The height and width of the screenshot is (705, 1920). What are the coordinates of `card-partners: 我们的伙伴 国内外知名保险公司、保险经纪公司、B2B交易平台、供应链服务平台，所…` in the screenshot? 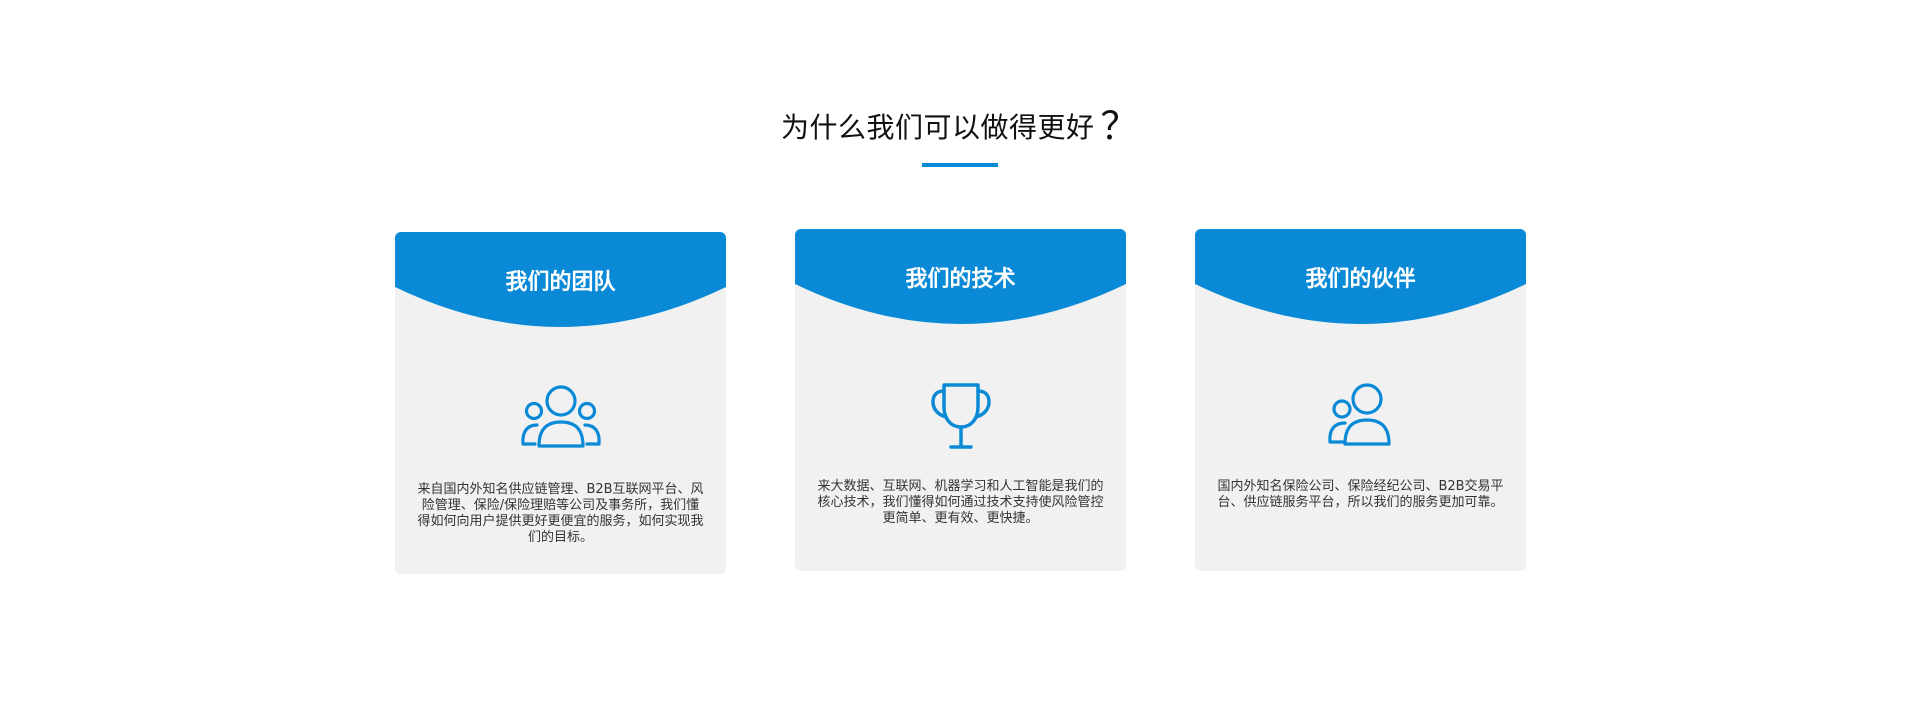 It's located at (1360, 400).